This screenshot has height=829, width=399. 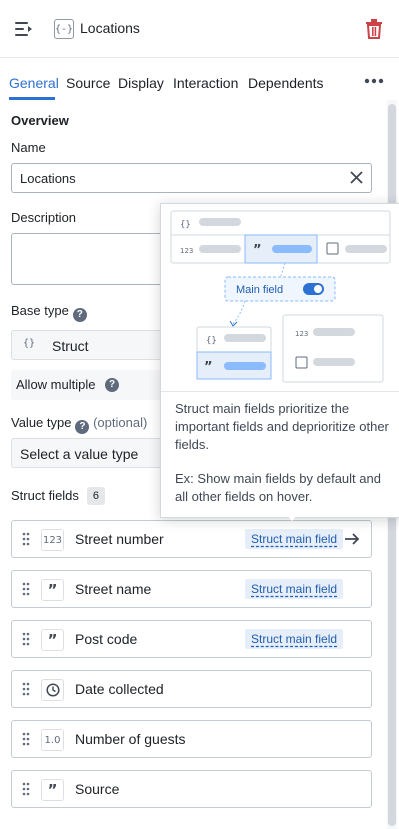 What do you see at coordinates (24, 29) in the screenshot?
I see `collapse-menu-icon` at bounding box center [24, 29].